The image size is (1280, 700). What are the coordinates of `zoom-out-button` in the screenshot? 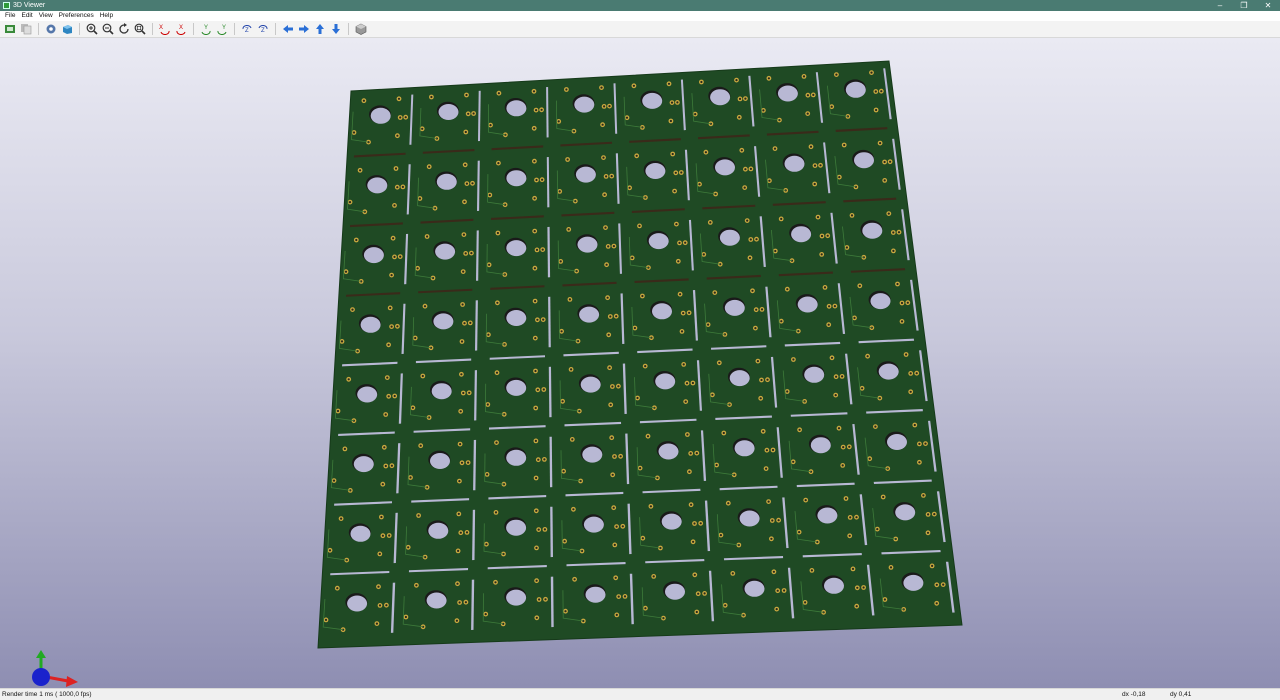 It's located at (107, 29).